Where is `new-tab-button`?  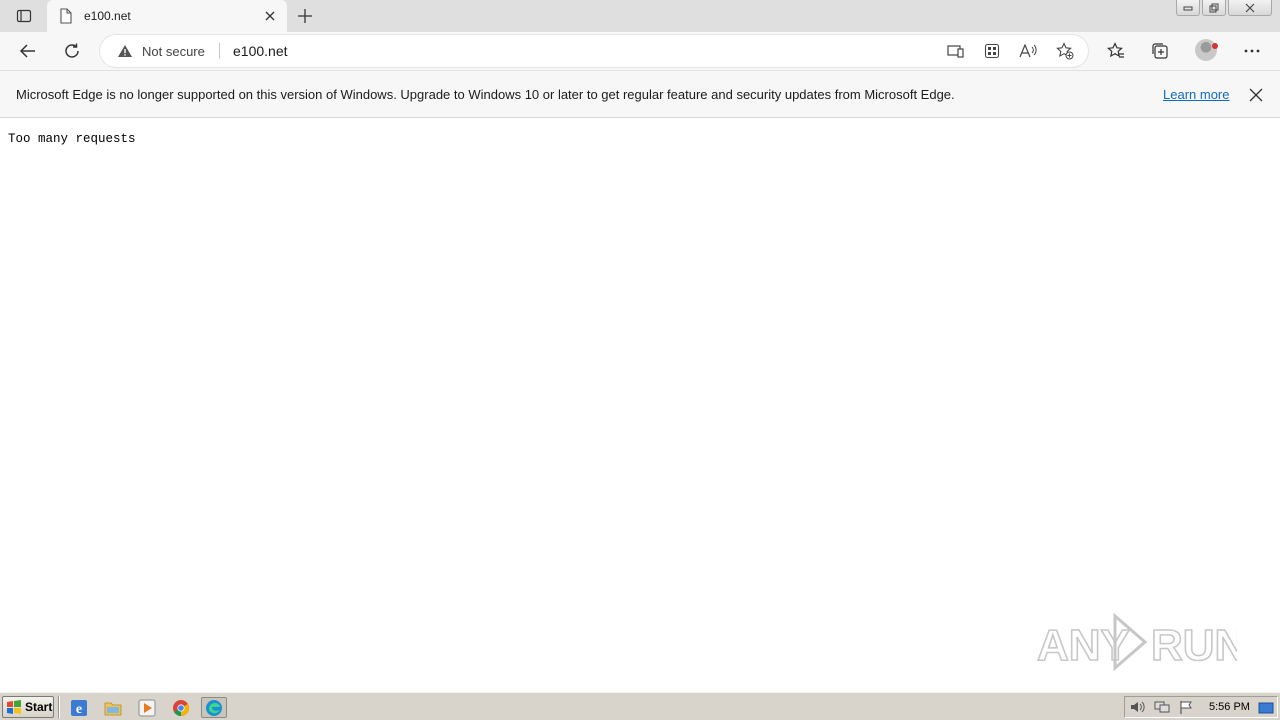
new-tab-button is located at coordinates (305, 16).